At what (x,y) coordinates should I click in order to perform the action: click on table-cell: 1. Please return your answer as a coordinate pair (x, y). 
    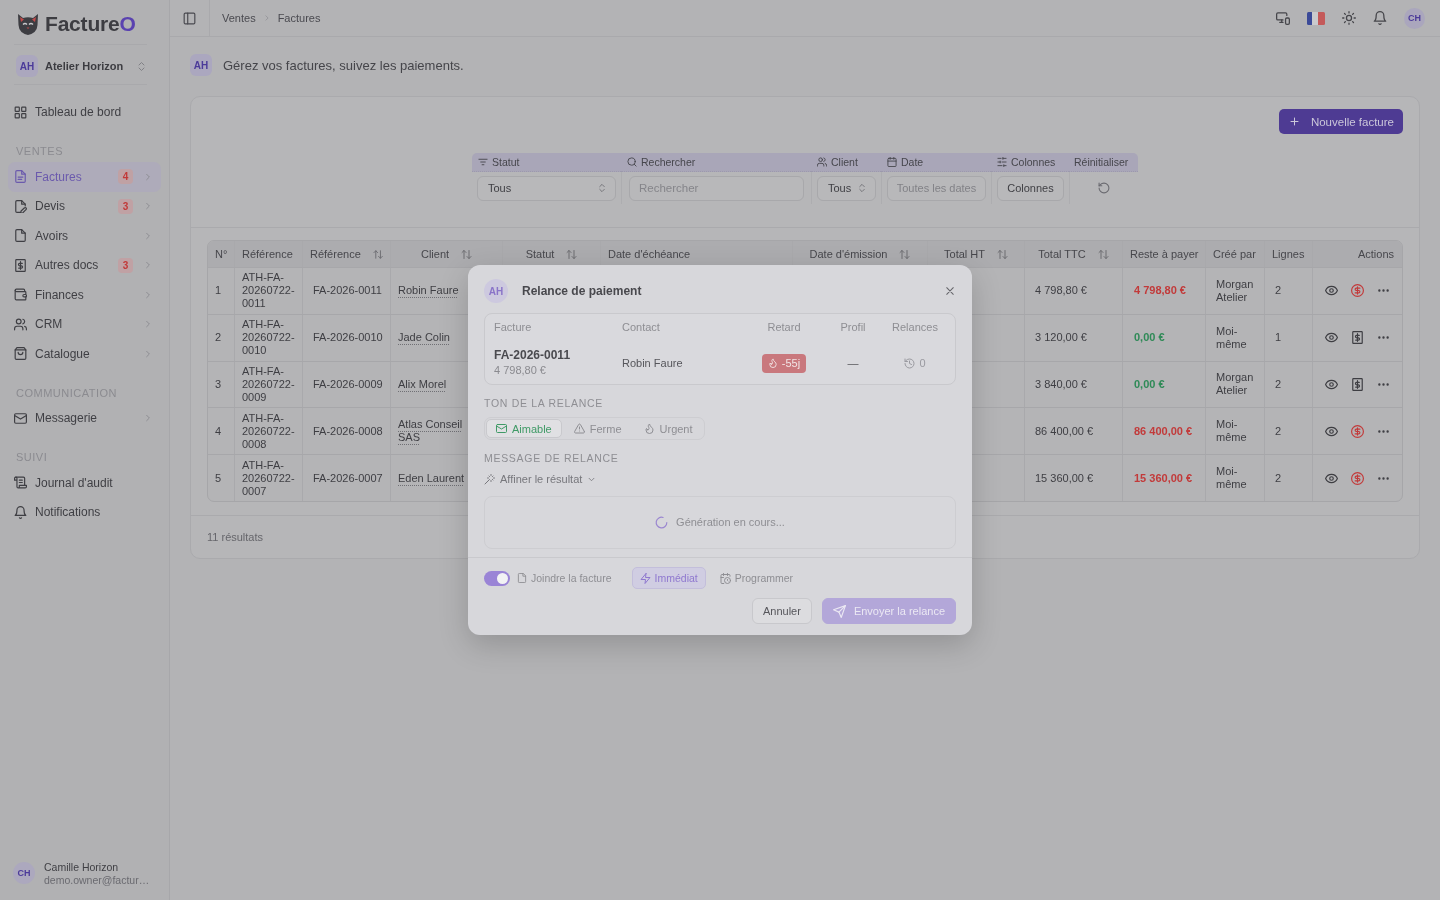
    Looking at the image, I should click on (1288, 337).